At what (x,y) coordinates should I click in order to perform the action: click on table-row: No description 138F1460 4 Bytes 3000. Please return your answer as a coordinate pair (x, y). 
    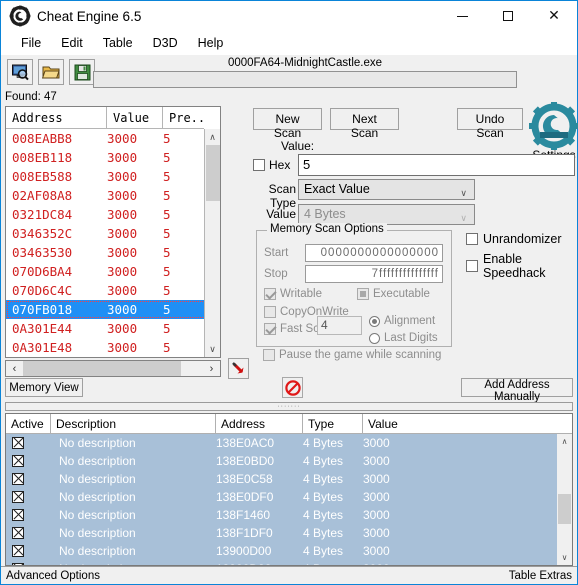
    Looking at the image, I should click on (289, 515).